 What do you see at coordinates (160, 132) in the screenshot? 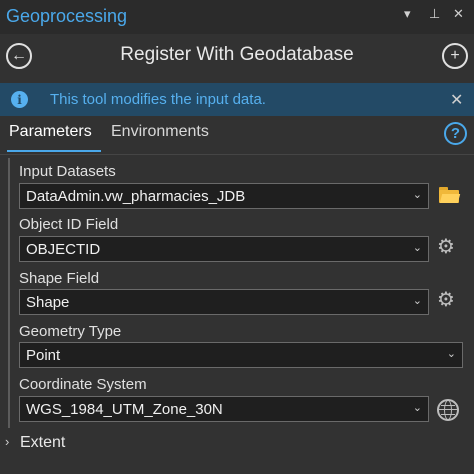
I see `tab-environments: Environments` at bounding box center [160, 132].